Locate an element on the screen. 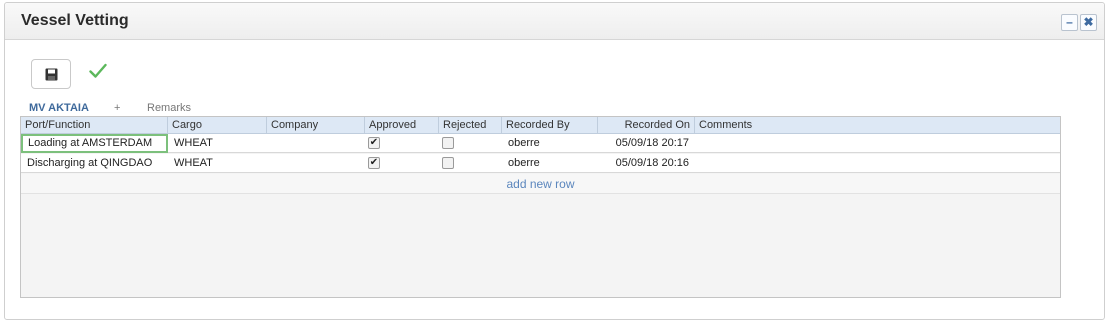  column-header-comments: Comments is located at coordinates (877, 125).